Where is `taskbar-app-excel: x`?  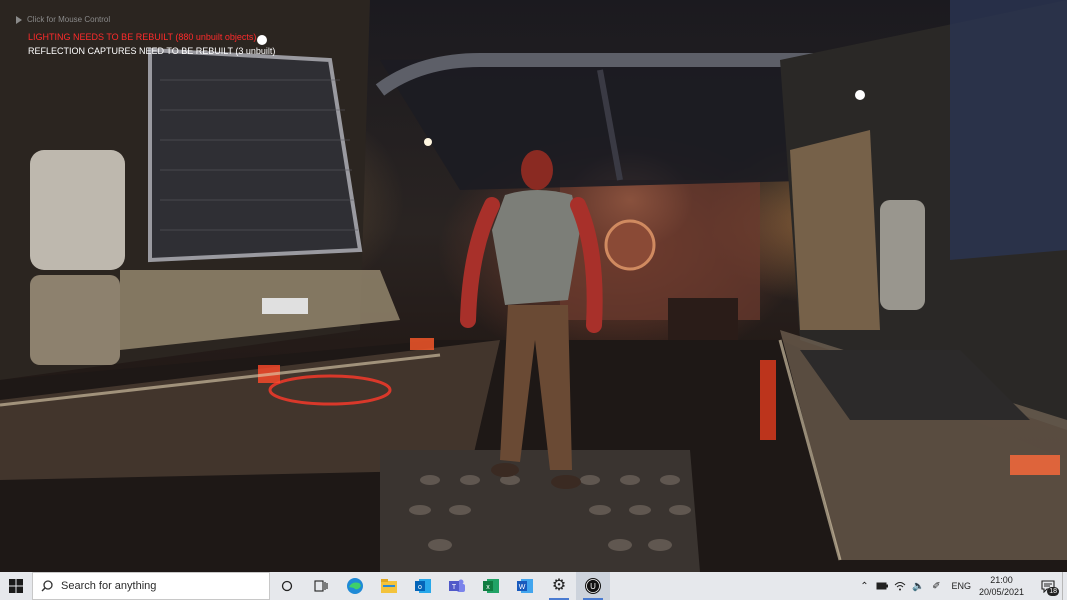
taskbar-app-excel: x is located at coordinates (491, 586).